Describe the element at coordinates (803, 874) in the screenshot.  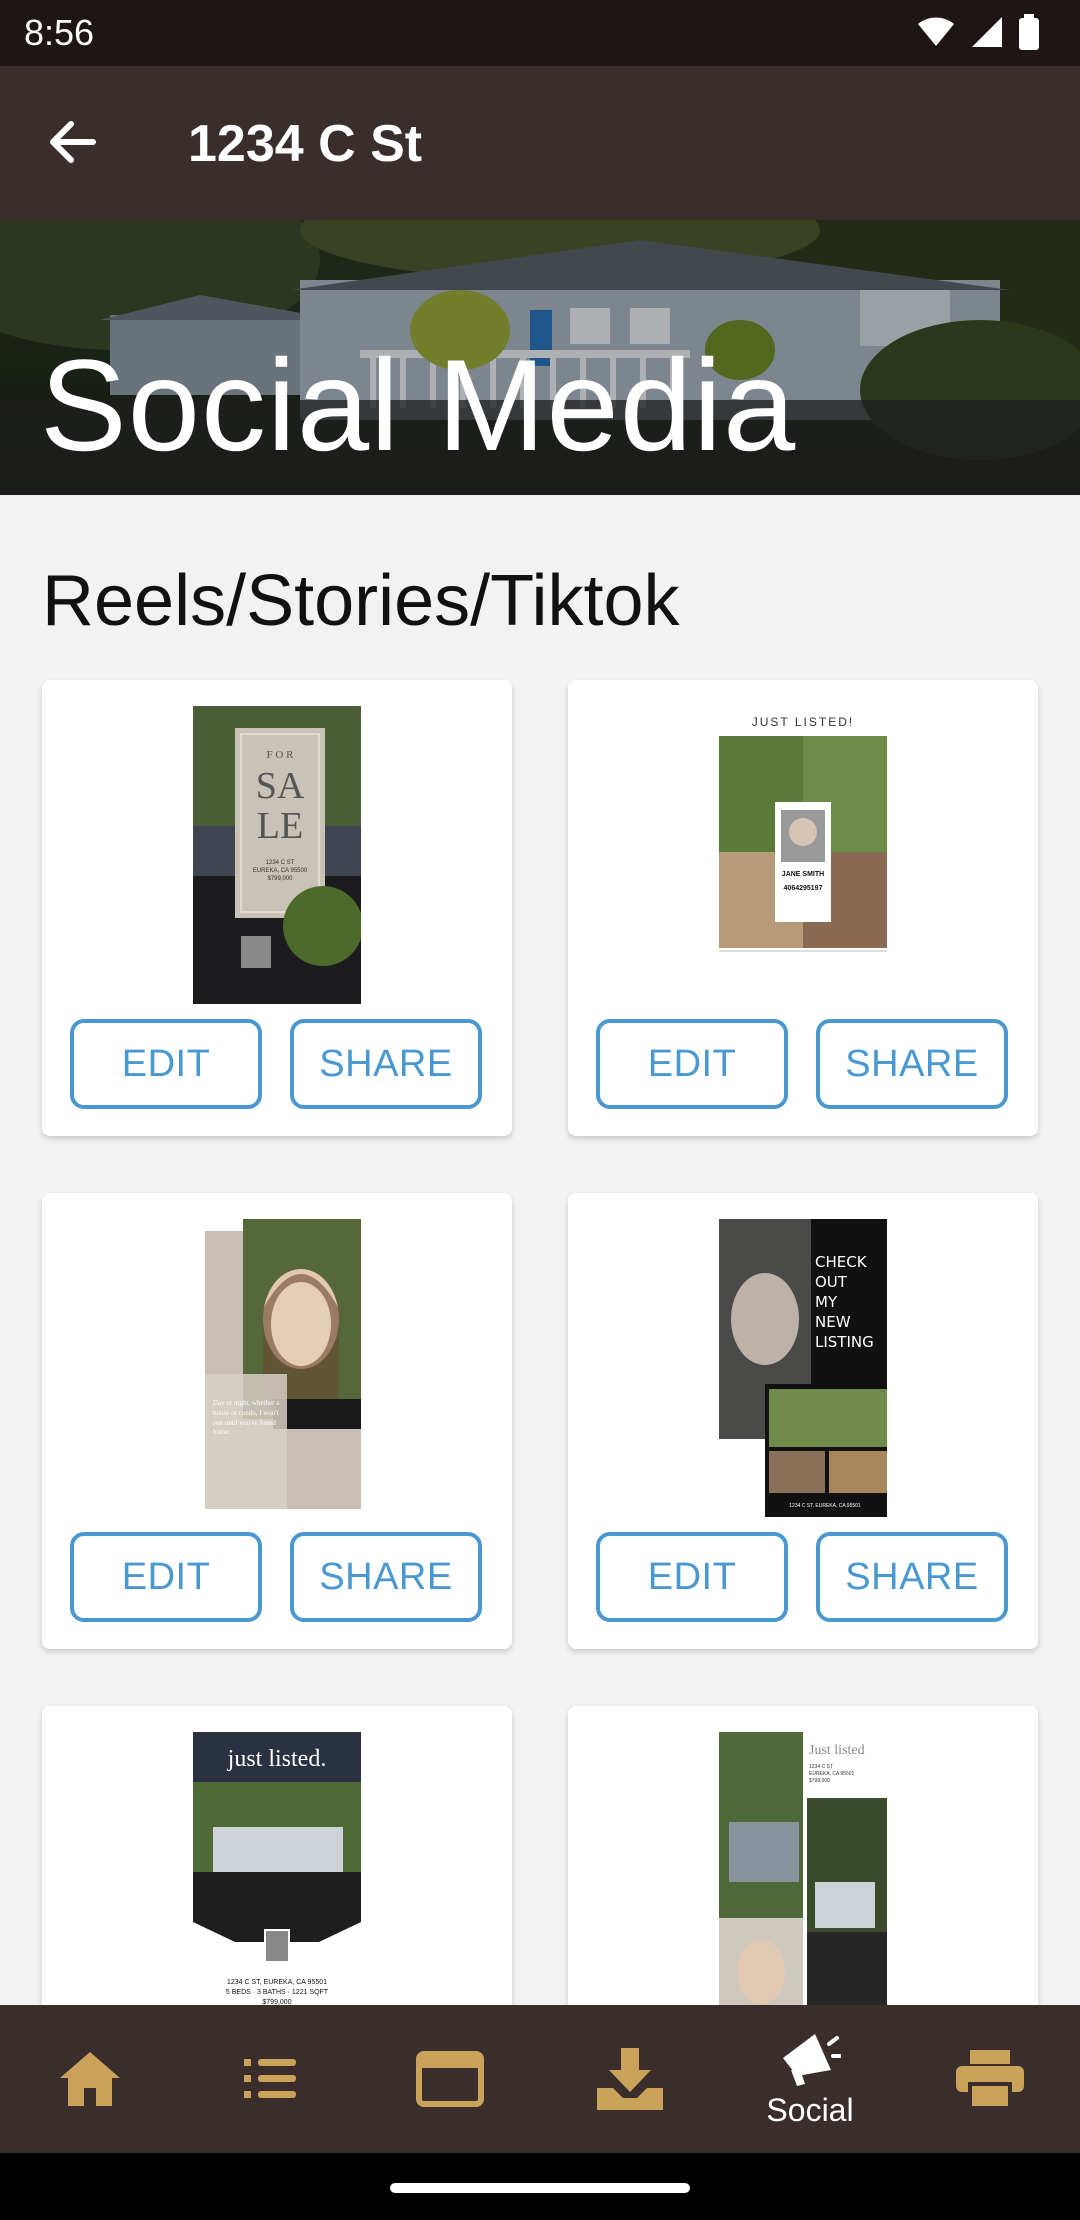
I see `thumb-name: JANE SMITH` at that location.